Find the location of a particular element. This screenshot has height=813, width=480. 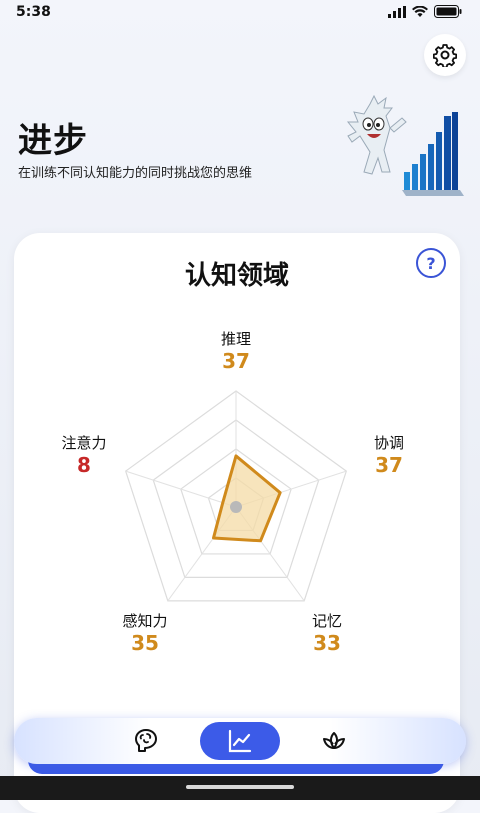

nav-item-mindfulness is located at coordinates (334, 741).